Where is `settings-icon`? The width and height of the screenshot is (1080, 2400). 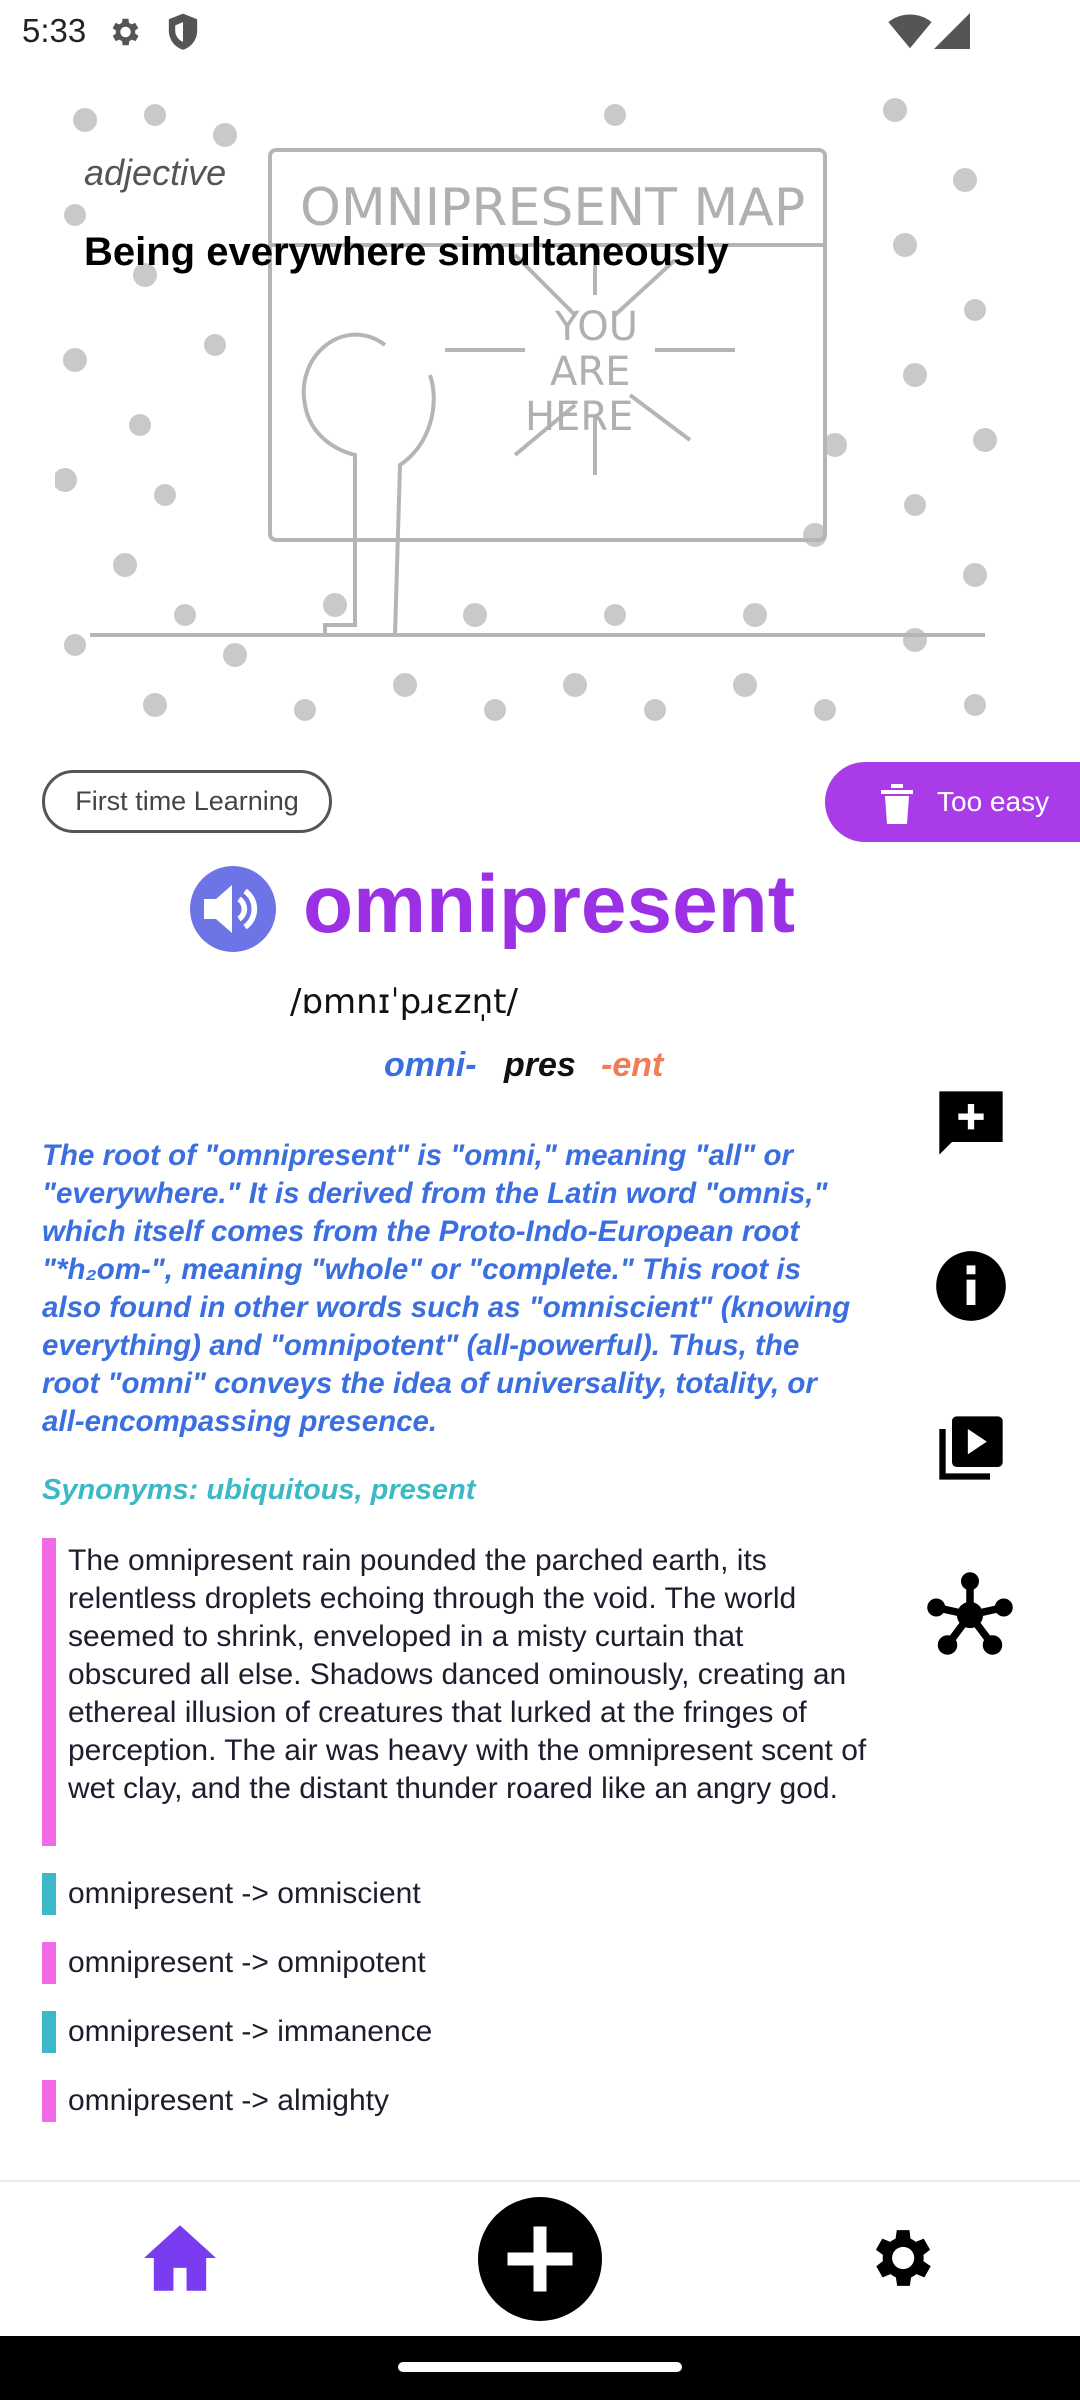 settings-icon is located at coordinates (900, 2258).